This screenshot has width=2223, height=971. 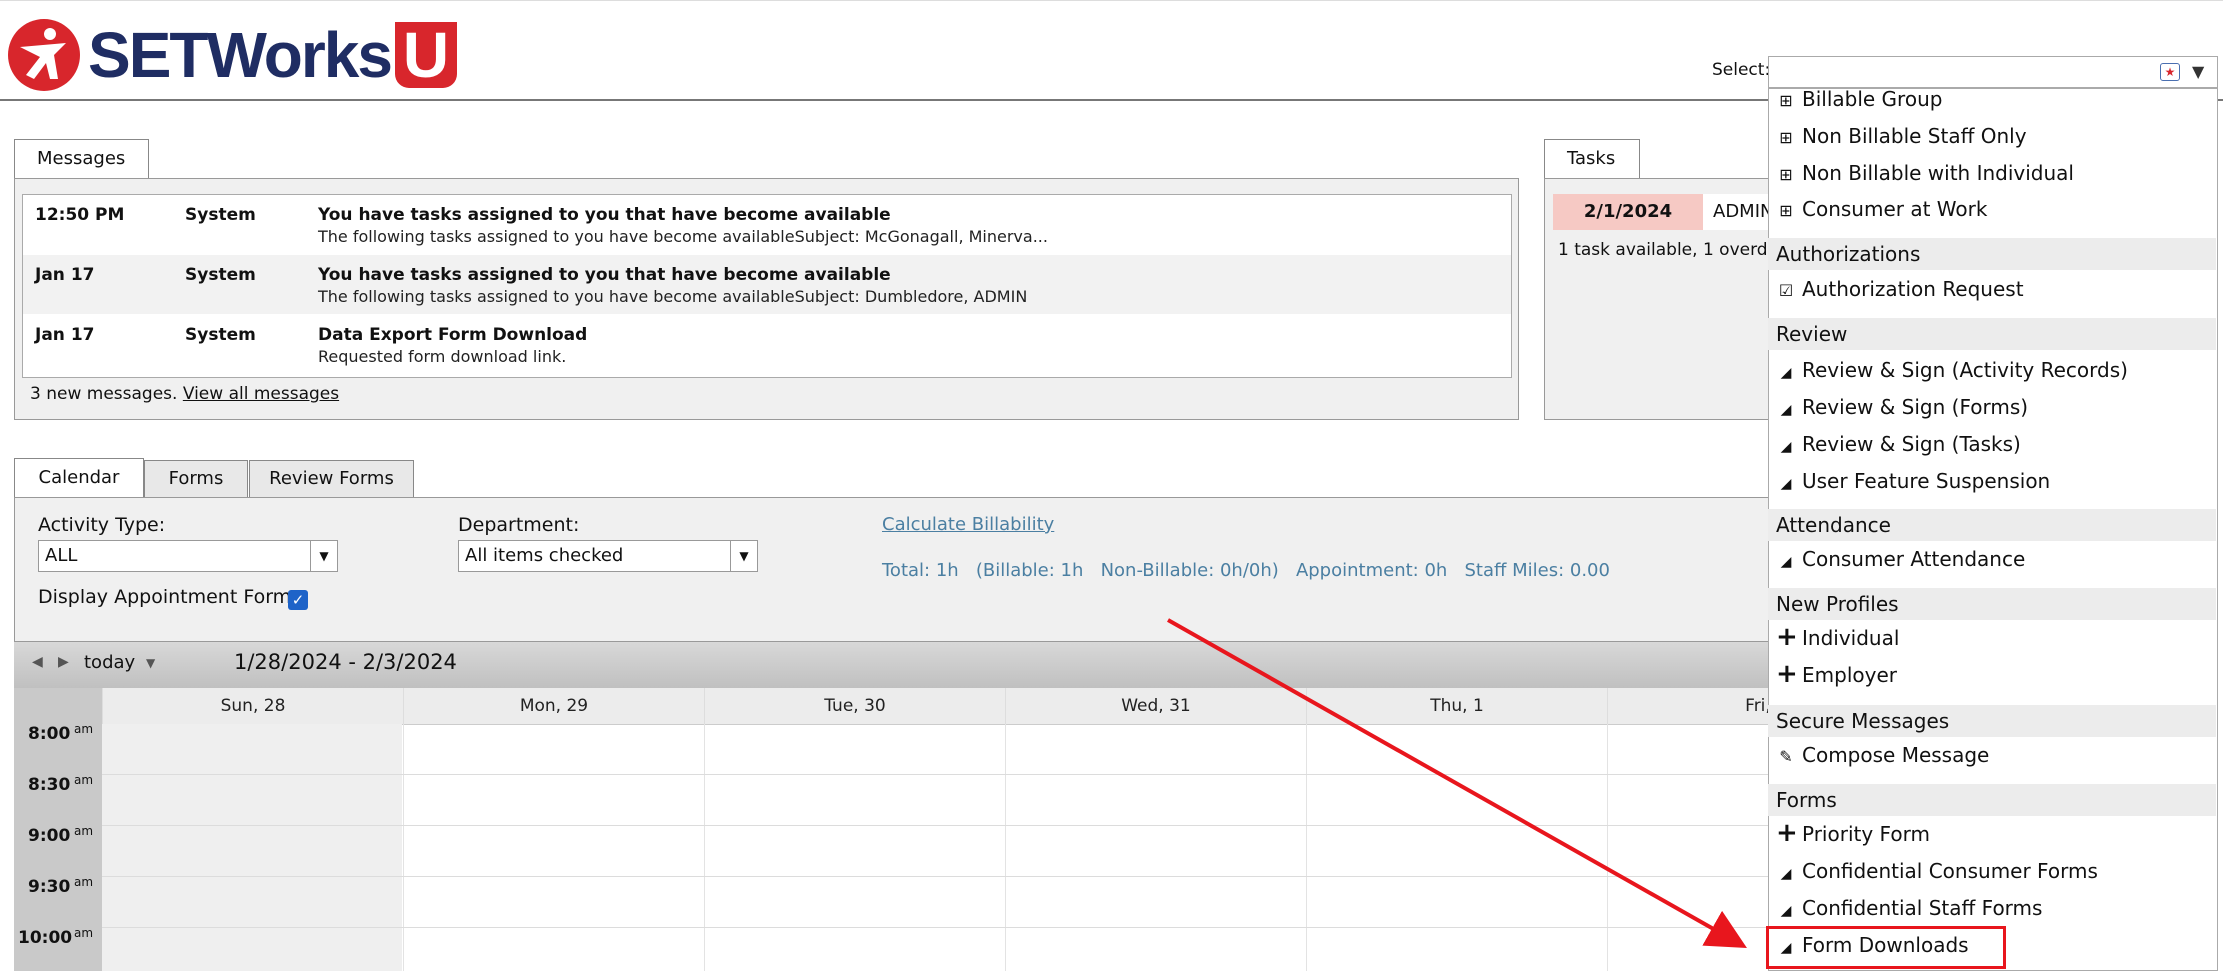 I want to click on menu-item-non-billable-staff: ⊞ Non Billable Staff Only, so click(x=1901, y=136).